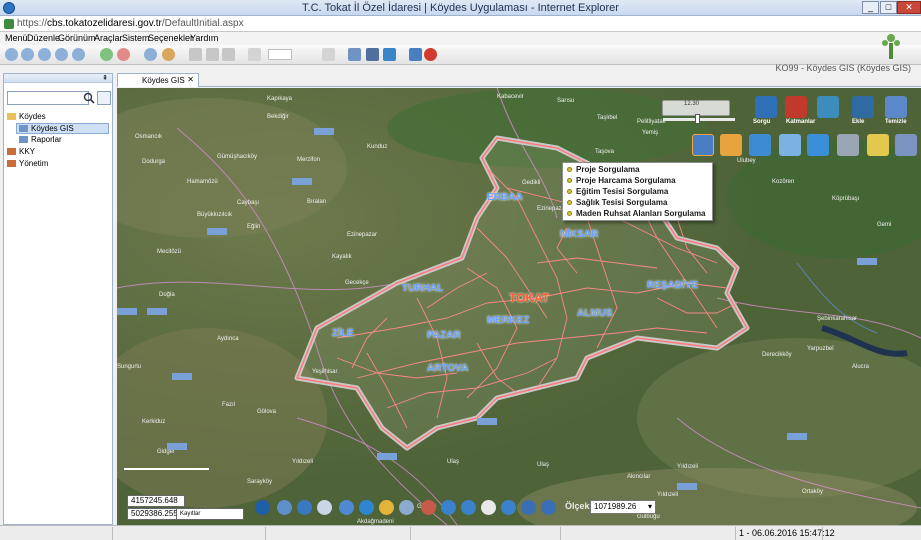  What do you see at coordinates (16, 38) in the screenshot?
I see `menu-item-menu: Menü` at bounding box center [16, 38].